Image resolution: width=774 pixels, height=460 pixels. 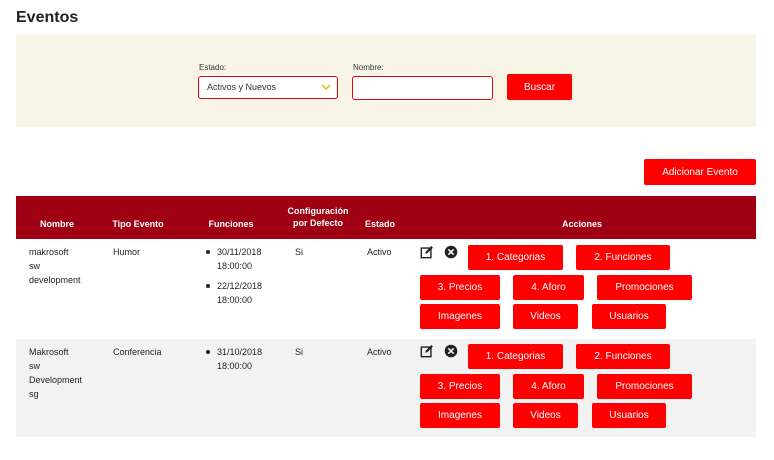 I want to click on row2-tipo: Conferencia, so click(x=137, y=352).